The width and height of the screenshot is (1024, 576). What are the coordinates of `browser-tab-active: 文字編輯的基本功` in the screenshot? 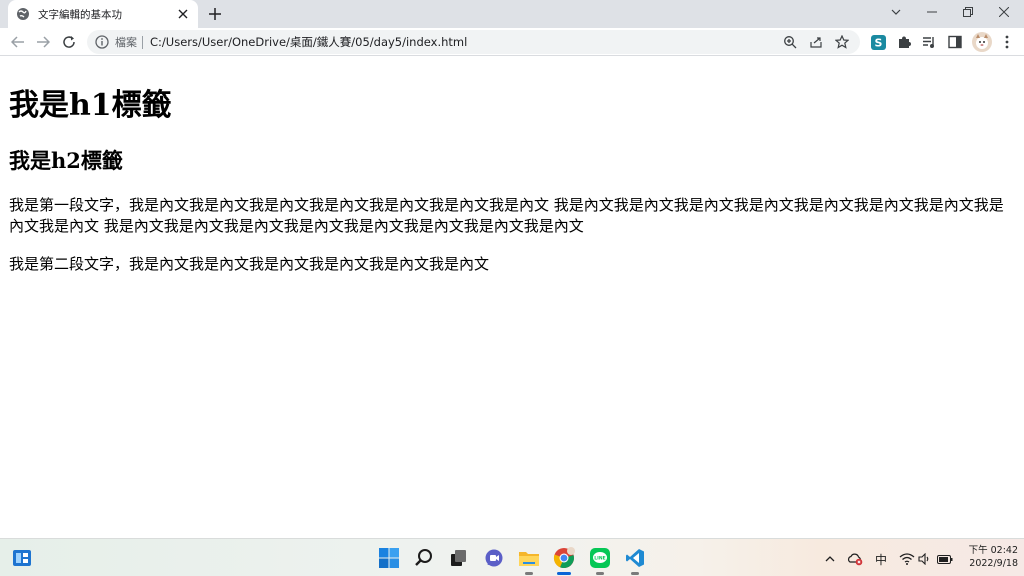 It's located at (103, 14).